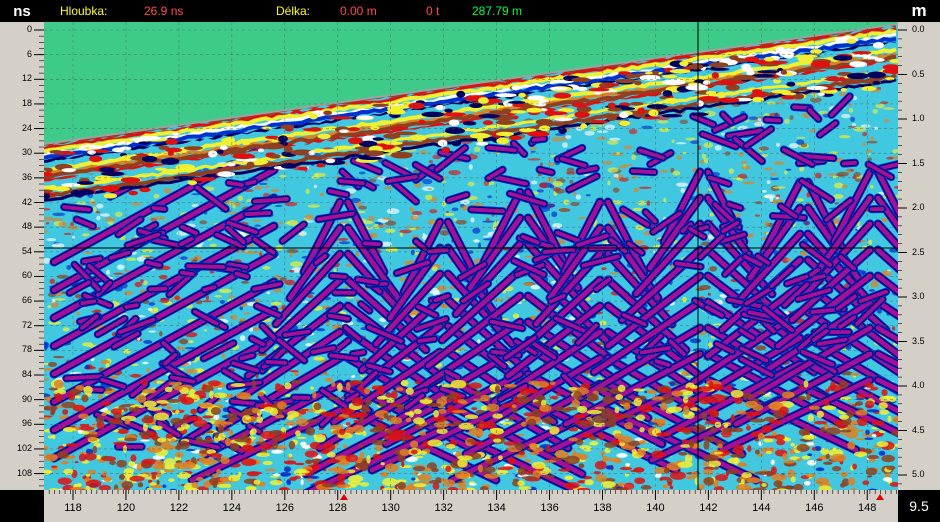 The height and width of the screenshot is (522, 940). I want to click on right-tick-label: 2.0, so click(918, 207).